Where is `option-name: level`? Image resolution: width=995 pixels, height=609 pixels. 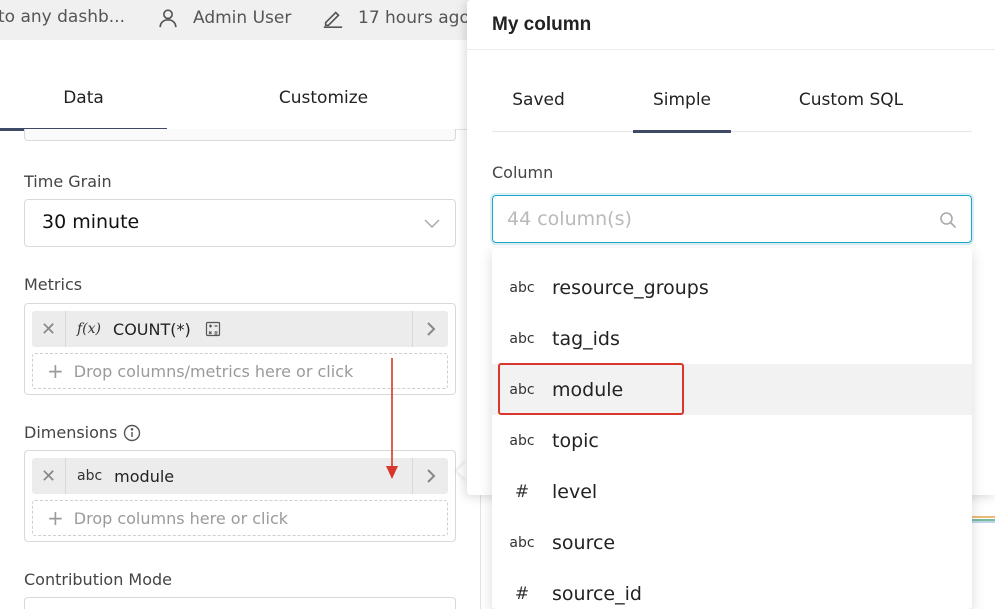 option-name: level is located at coordinates (575, 491).